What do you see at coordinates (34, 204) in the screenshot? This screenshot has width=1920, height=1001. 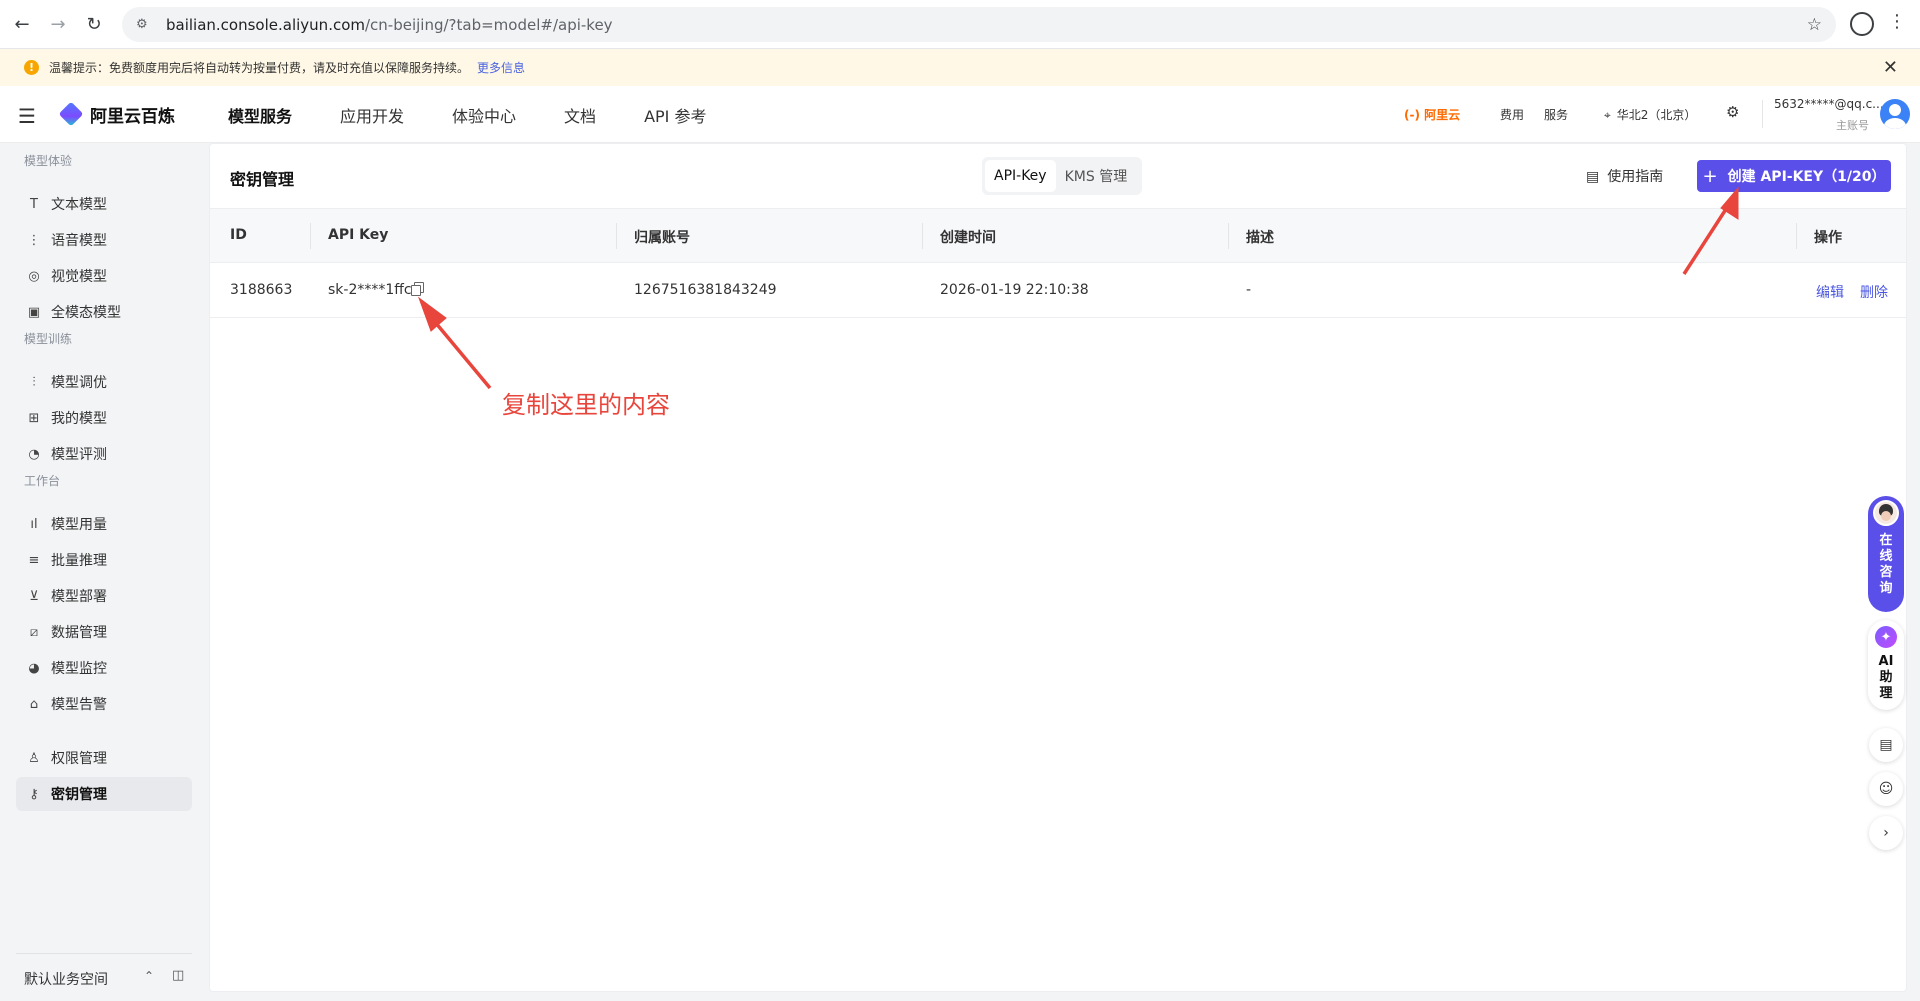 I see `text-icon: T` at bounding box center [34, 204].